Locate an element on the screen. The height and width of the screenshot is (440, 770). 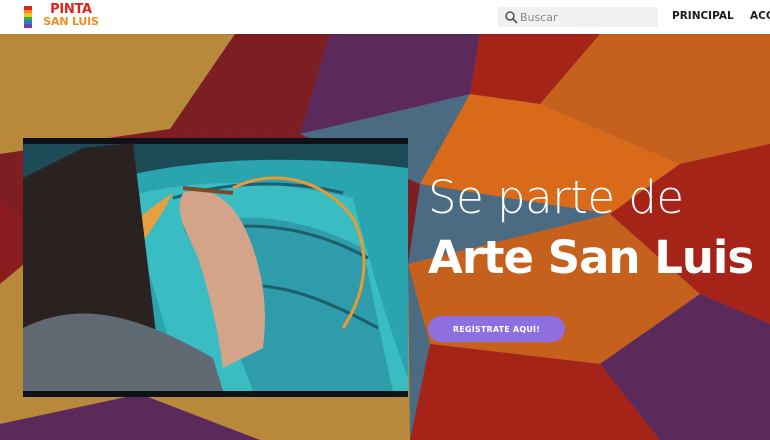
top-header: PINTA SAN LUIS PRINCIPAL ACC is located at coordinates (385, 17).